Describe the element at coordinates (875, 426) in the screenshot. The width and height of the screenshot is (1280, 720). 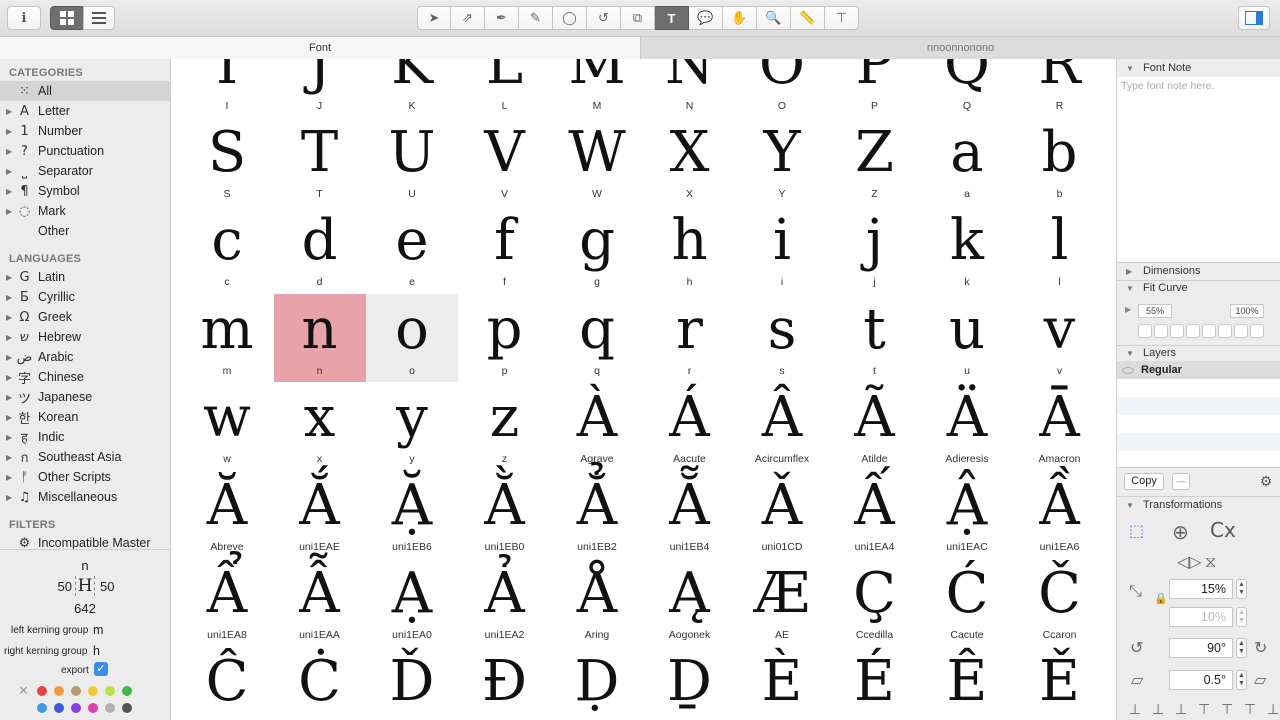
I see `glyph-cell: Ã Atilde` at that location.